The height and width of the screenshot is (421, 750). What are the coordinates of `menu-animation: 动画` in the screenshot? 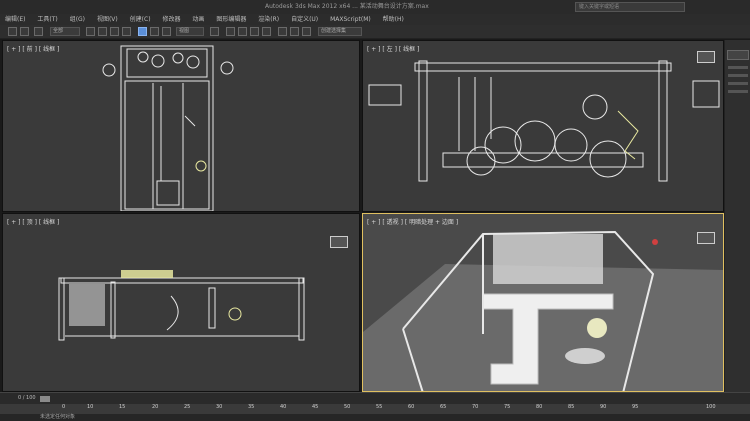 It's located at (198, 19).